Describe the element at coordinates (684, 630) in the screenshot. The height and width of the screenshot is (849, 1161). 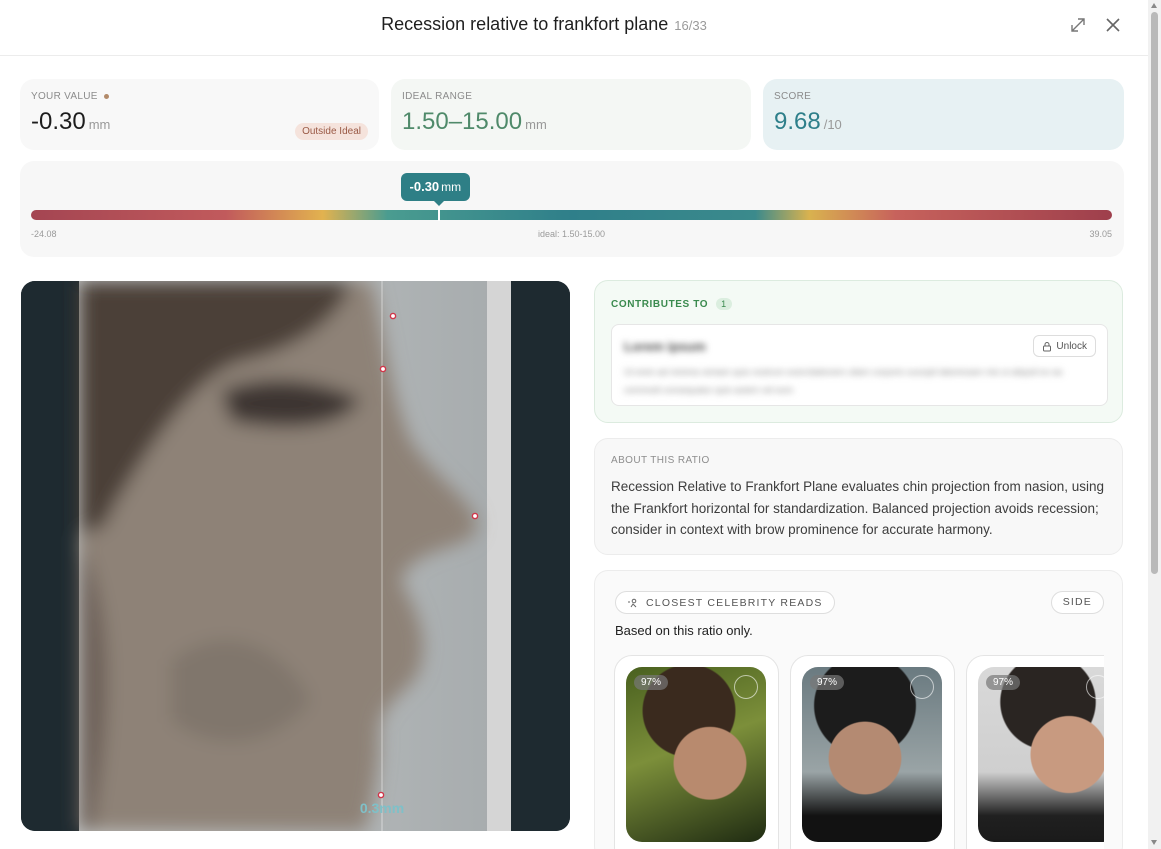
I see `celebrity-subtitle: Based on this ratio only.` at that location.